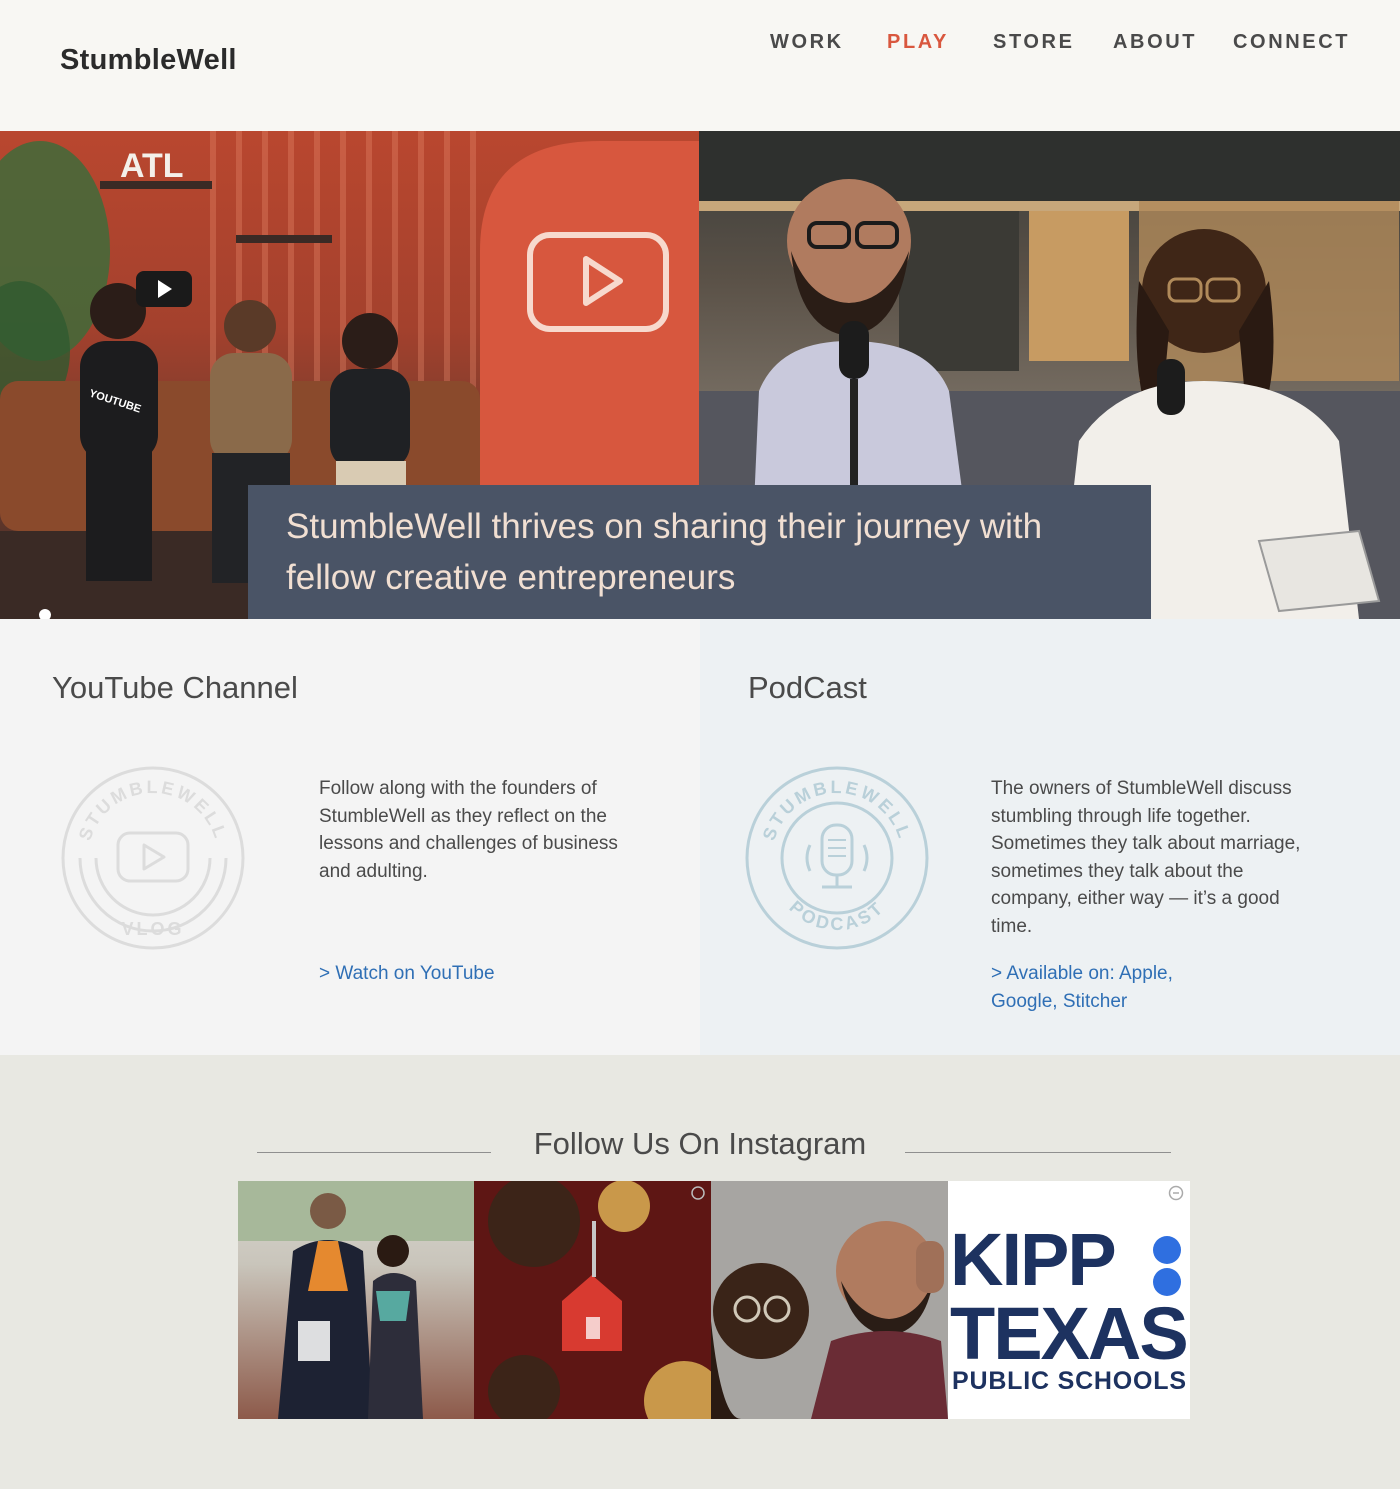 This screenshot has height=1489, width=1400. I want to click on instagram-post-kipp: KIPP TEXAS PUBLIC SCHOOLS, so click(1069, 1300).